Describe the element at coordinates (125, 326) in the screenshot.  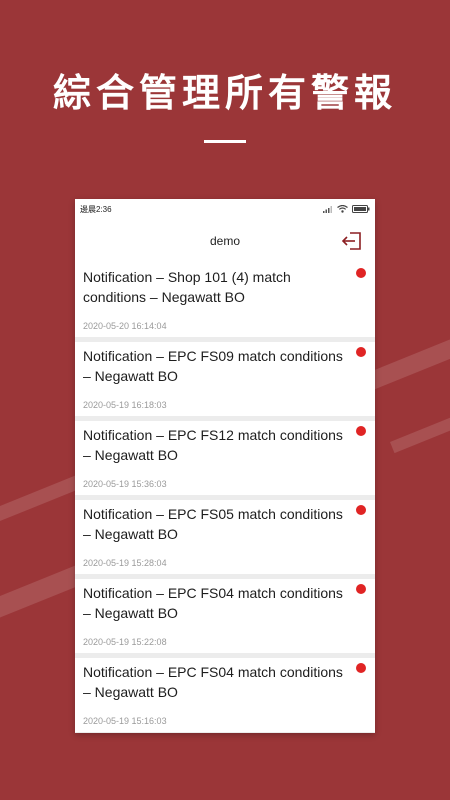
I see `notification-time: 2020-05-20 16:14:04` at that location.